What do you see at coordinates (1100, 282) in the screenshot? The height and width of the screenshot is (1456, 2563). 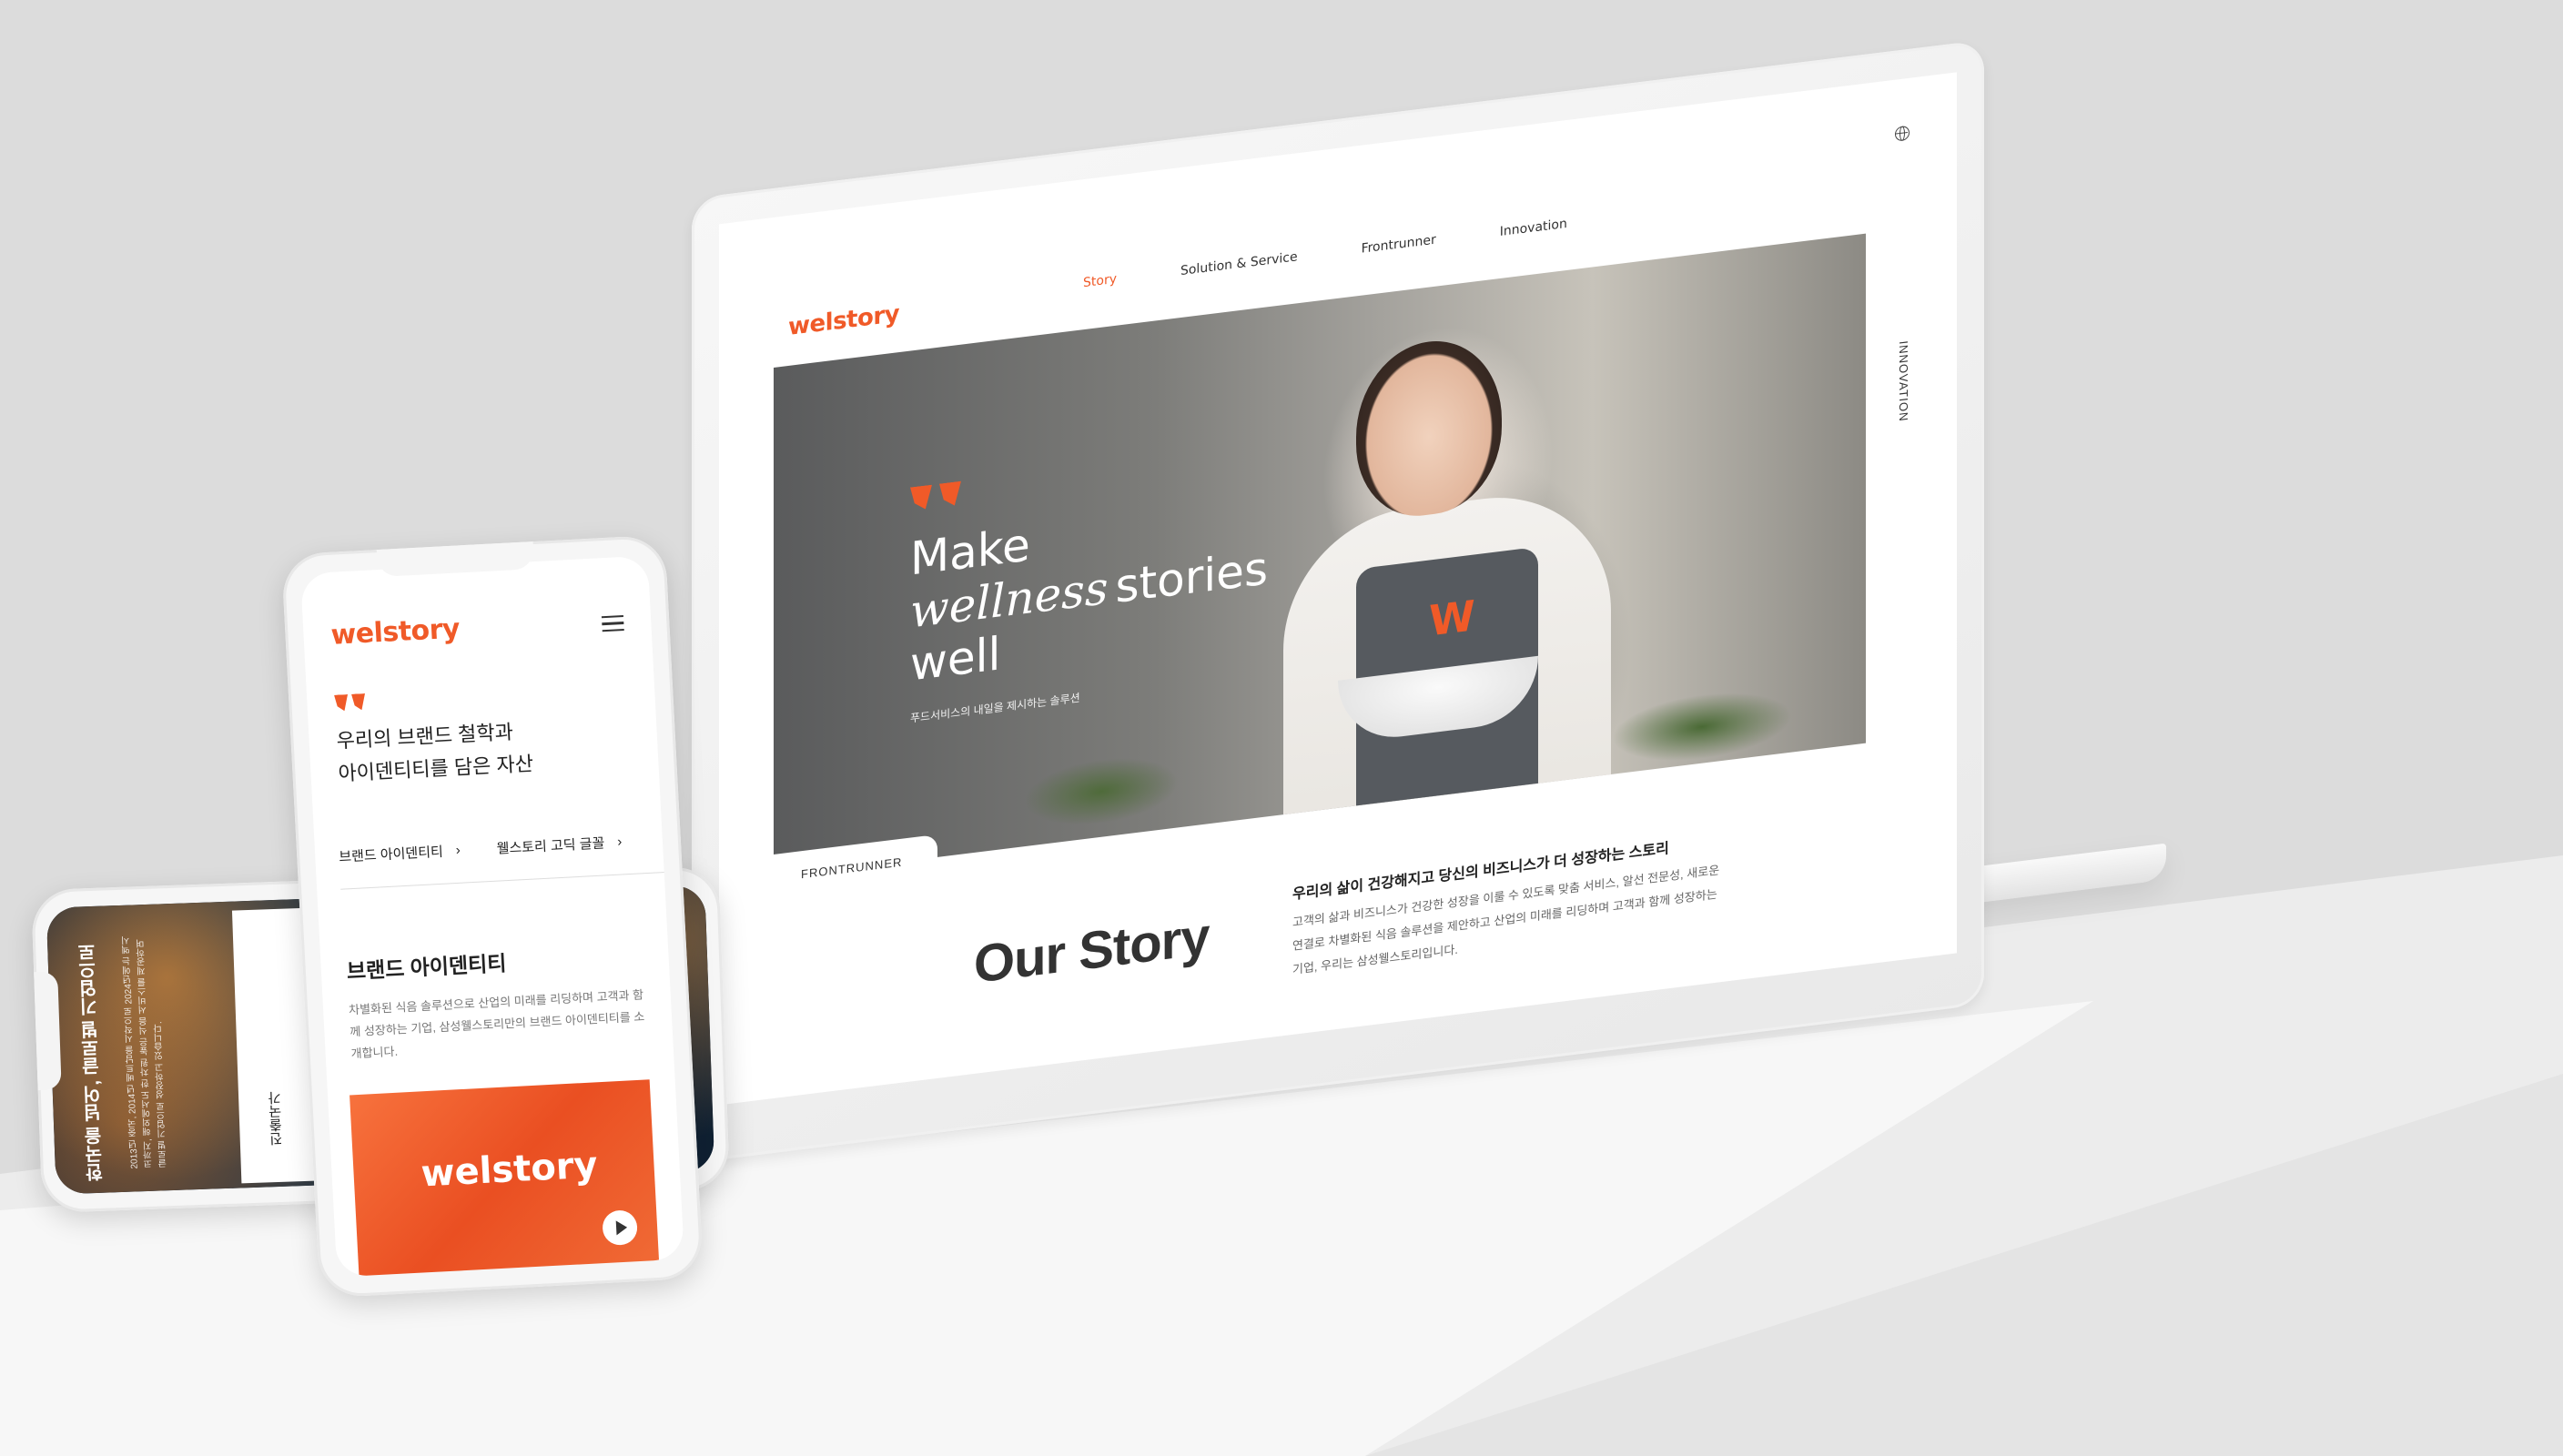 I see `nav-story: Story` at bounding box center [1100, 282].